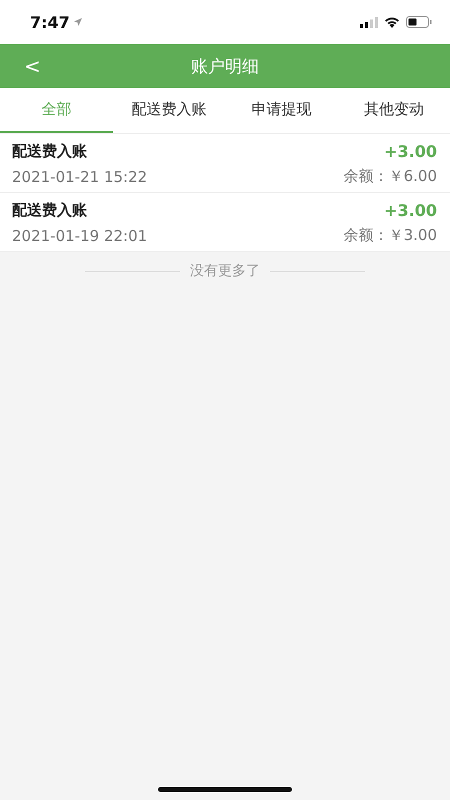 Image resolution: width=450 pixels, height=800 pixels. I want to click on end-note: 没有更多了, so click(225, 271).